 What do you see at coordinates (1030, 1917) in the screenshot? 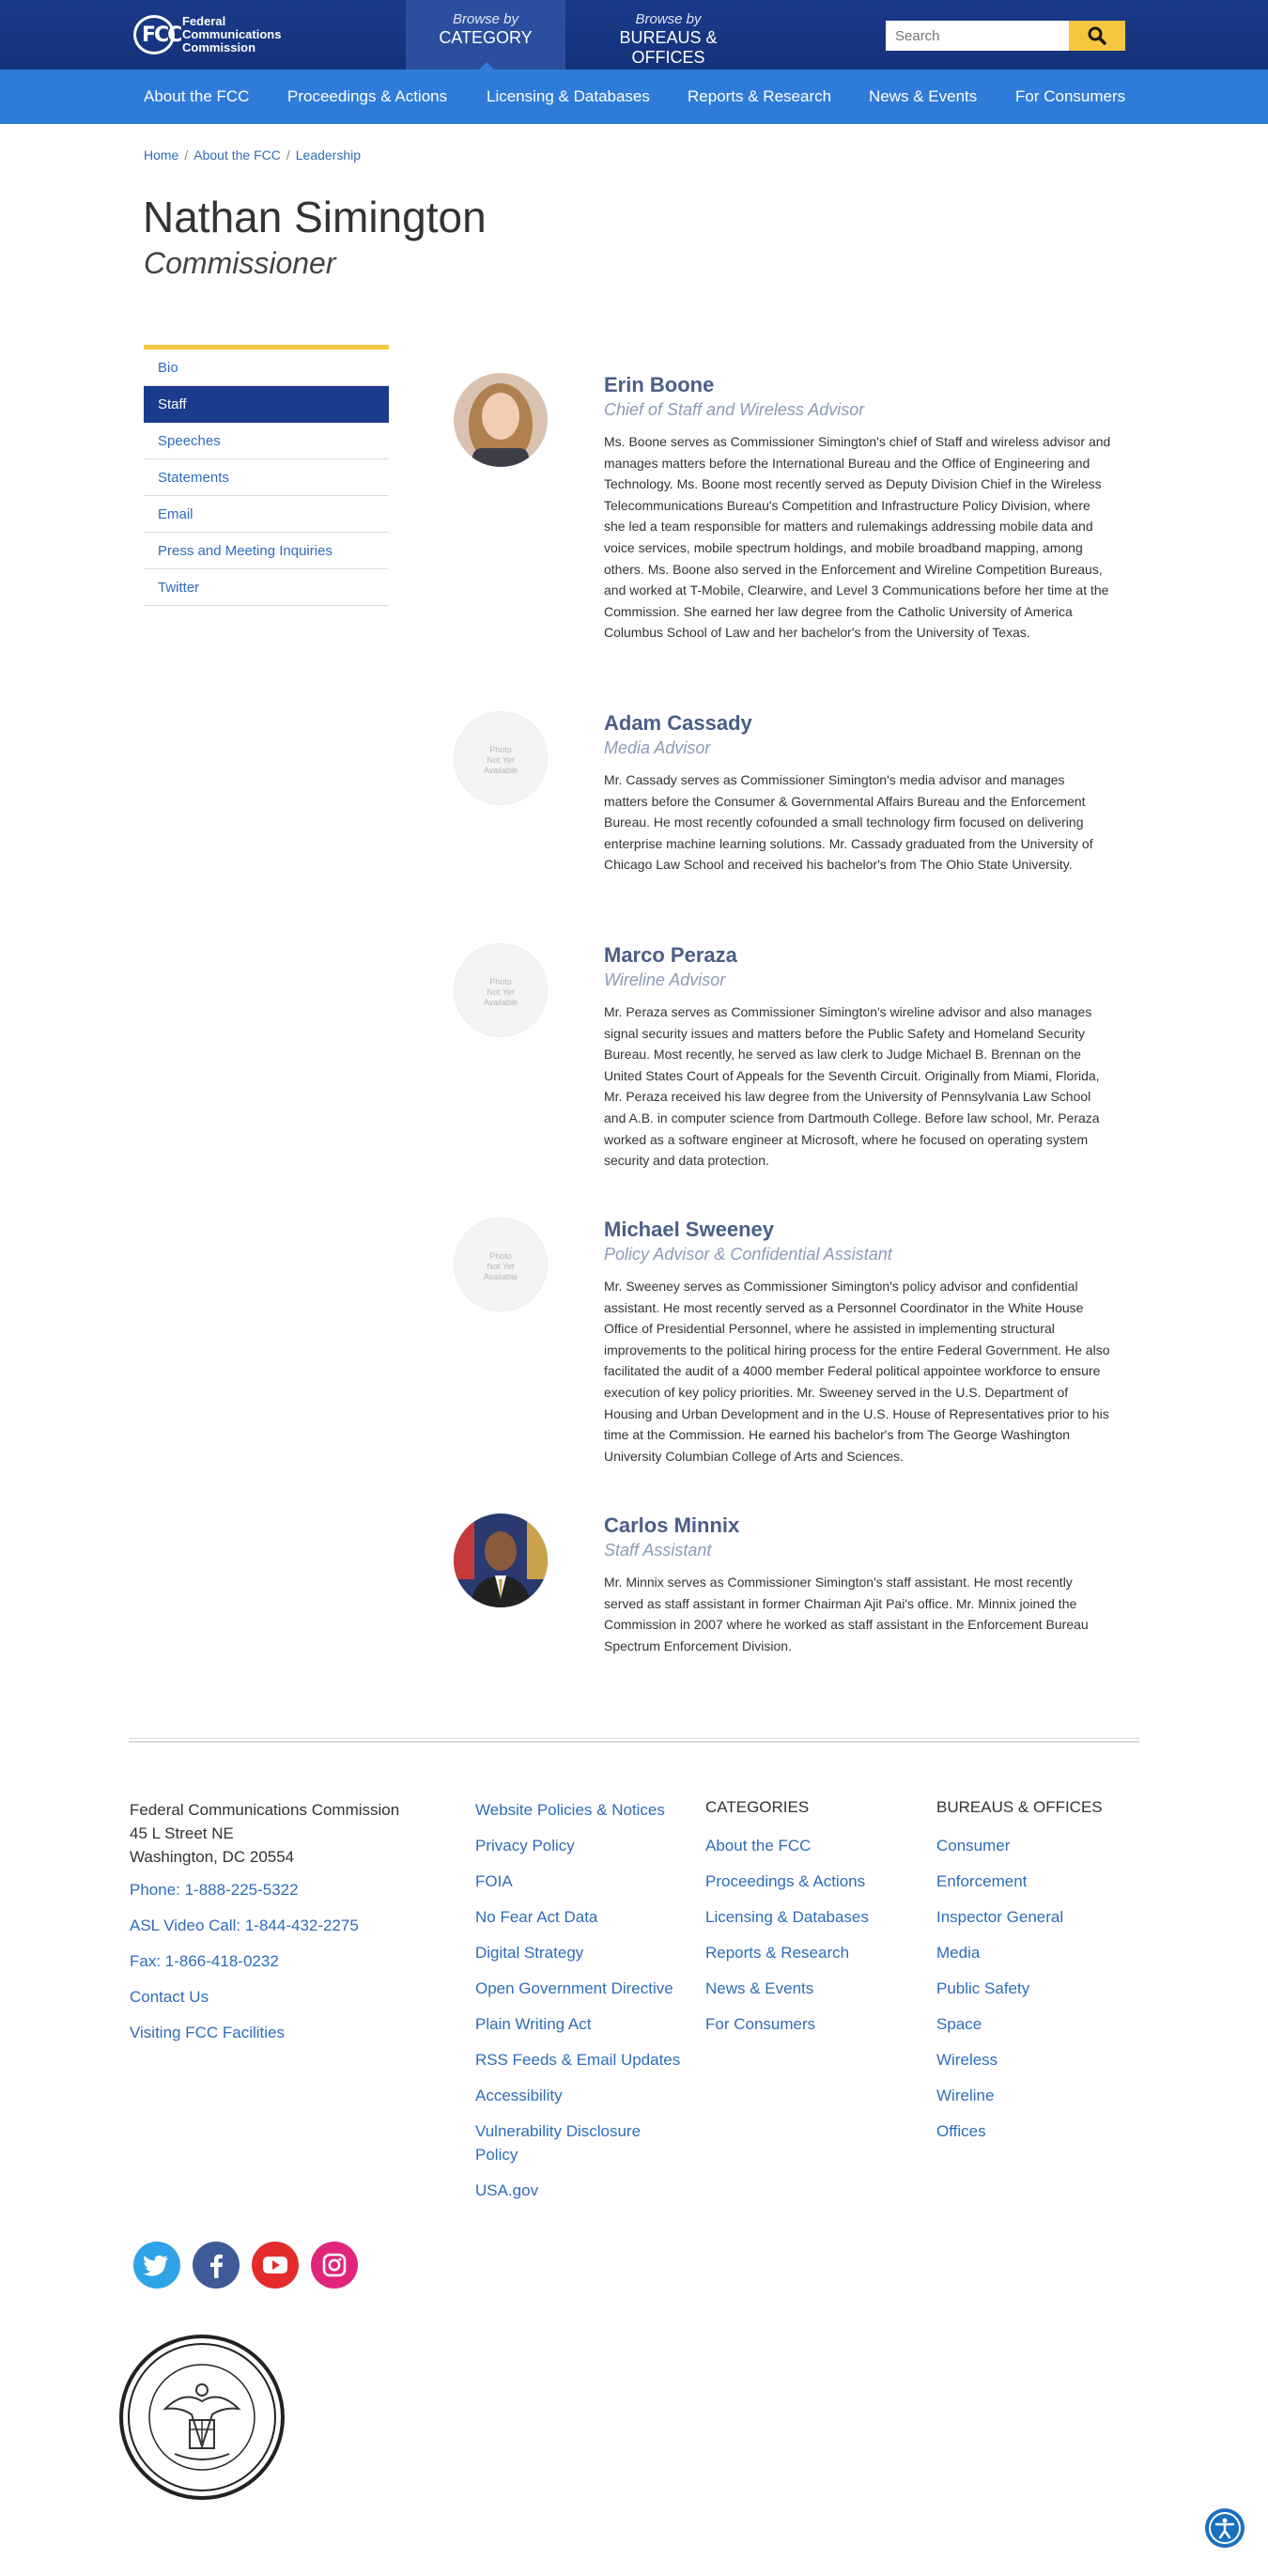
I see `footer-bureau-link: Inspector General` at bounding box center [1030, 1917].